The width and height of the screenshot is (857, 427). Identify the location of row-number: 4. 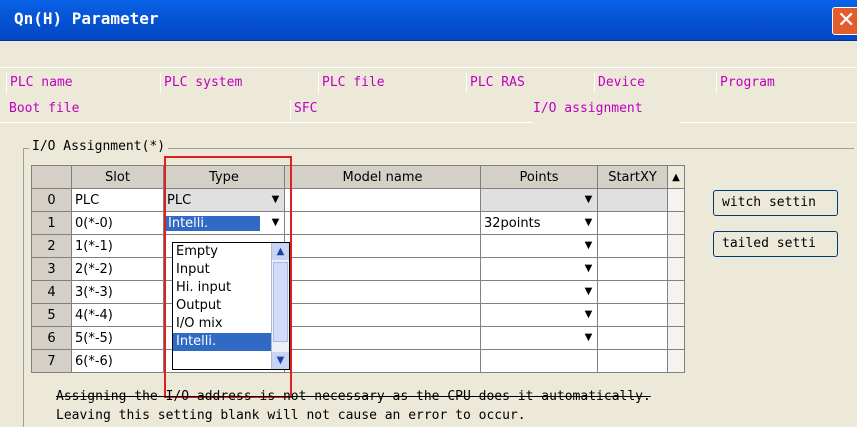
(51, 292).